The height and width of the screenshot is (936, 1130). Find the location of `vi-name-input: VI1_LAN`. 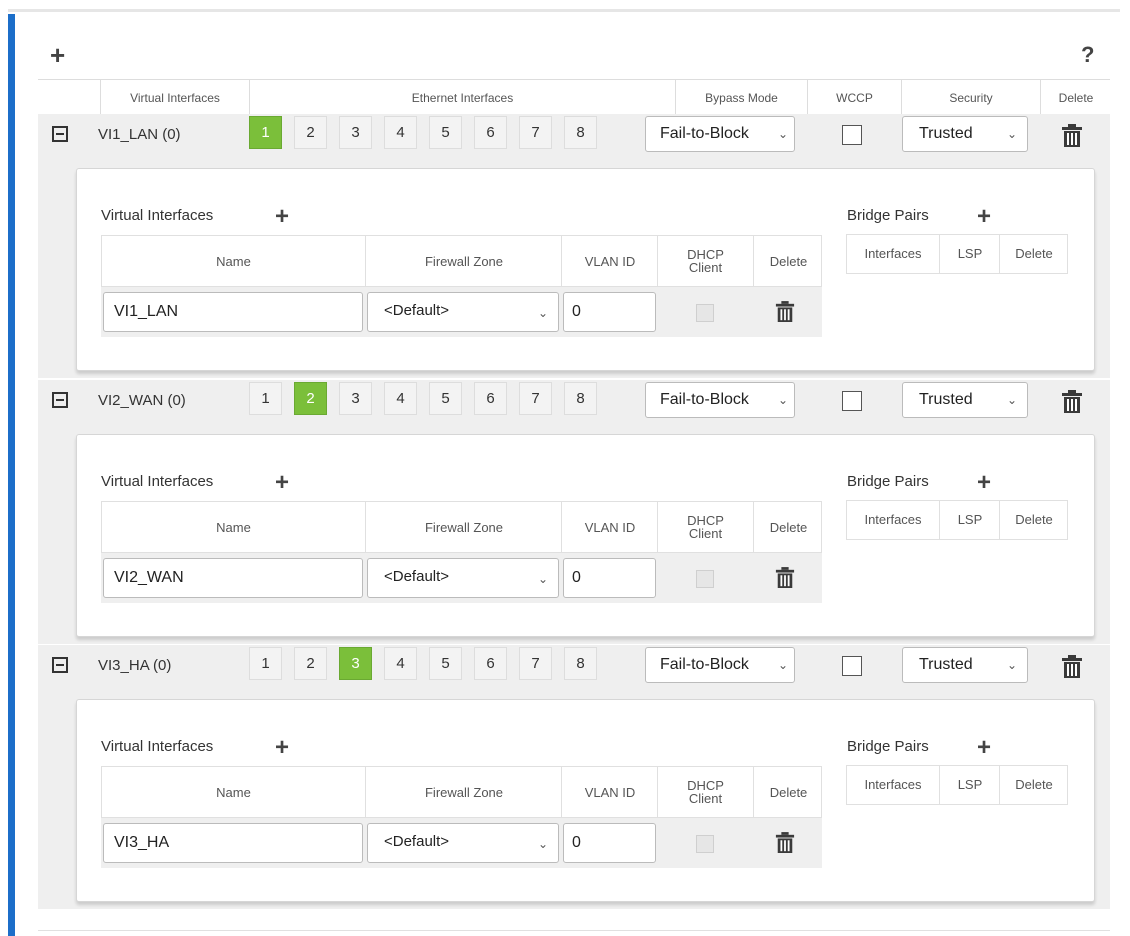

vi-name-input: VI1_LAN is located at coordinates (233, 312).